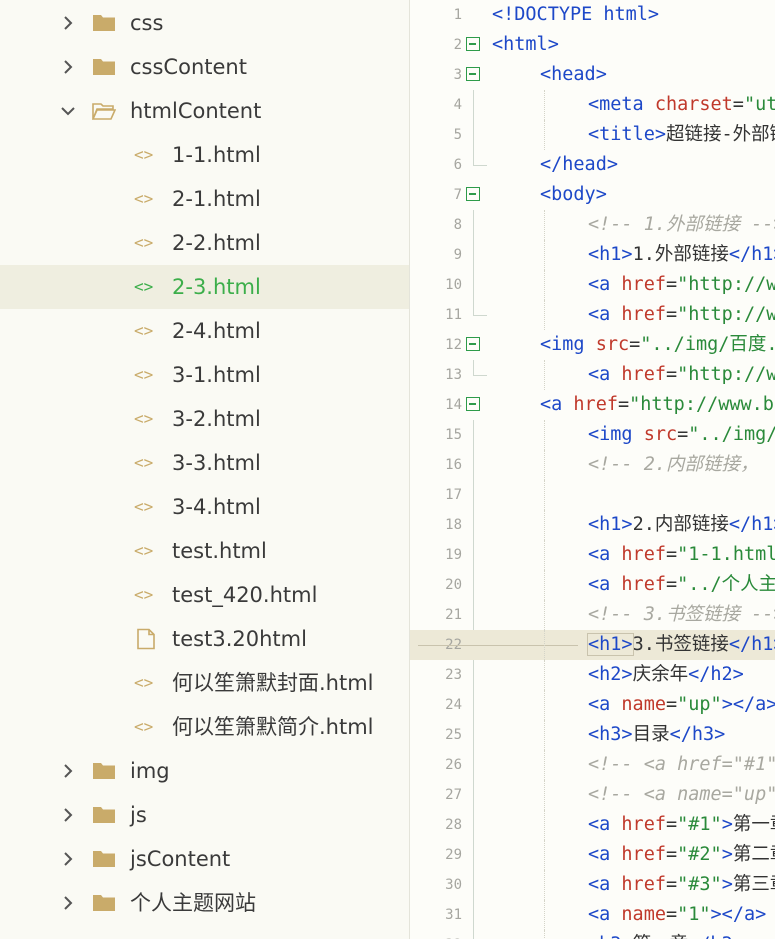  I want to click on code-token: 第二章, so click(753, 854).